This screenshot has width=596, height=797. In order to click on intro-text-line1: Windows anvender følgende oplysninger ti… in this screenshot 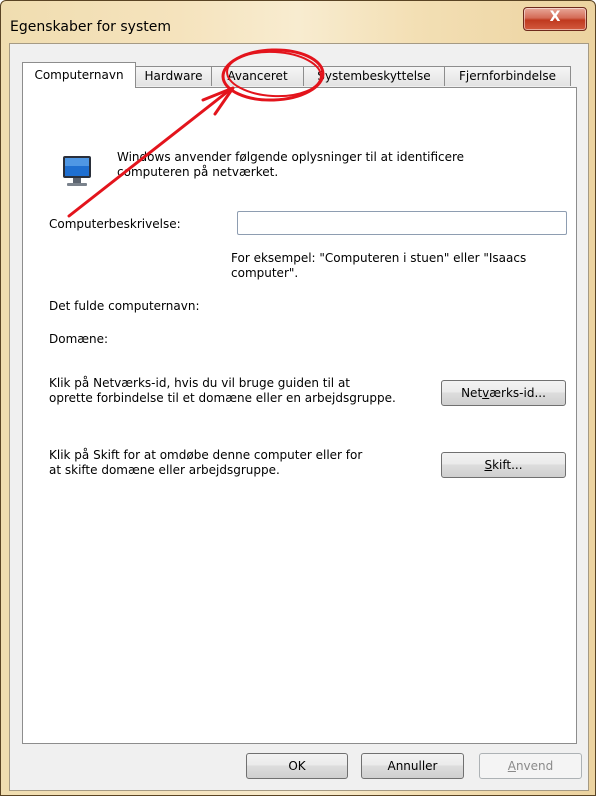, I will do `click(291, 157)`.